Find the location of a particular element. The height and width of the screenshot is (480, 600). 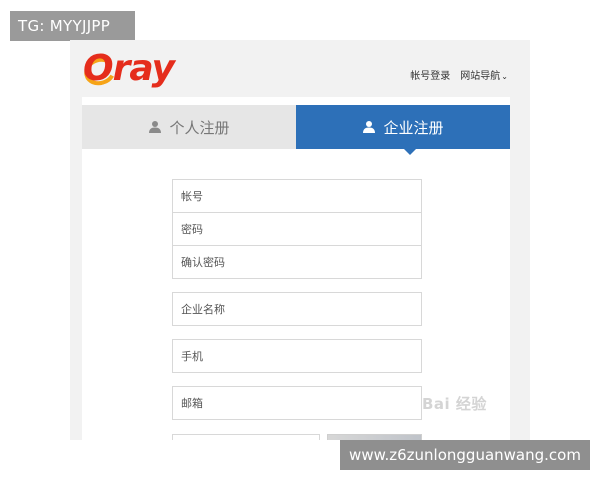

site-nav-label: 网站导航 is located at coordinates (480, 76).